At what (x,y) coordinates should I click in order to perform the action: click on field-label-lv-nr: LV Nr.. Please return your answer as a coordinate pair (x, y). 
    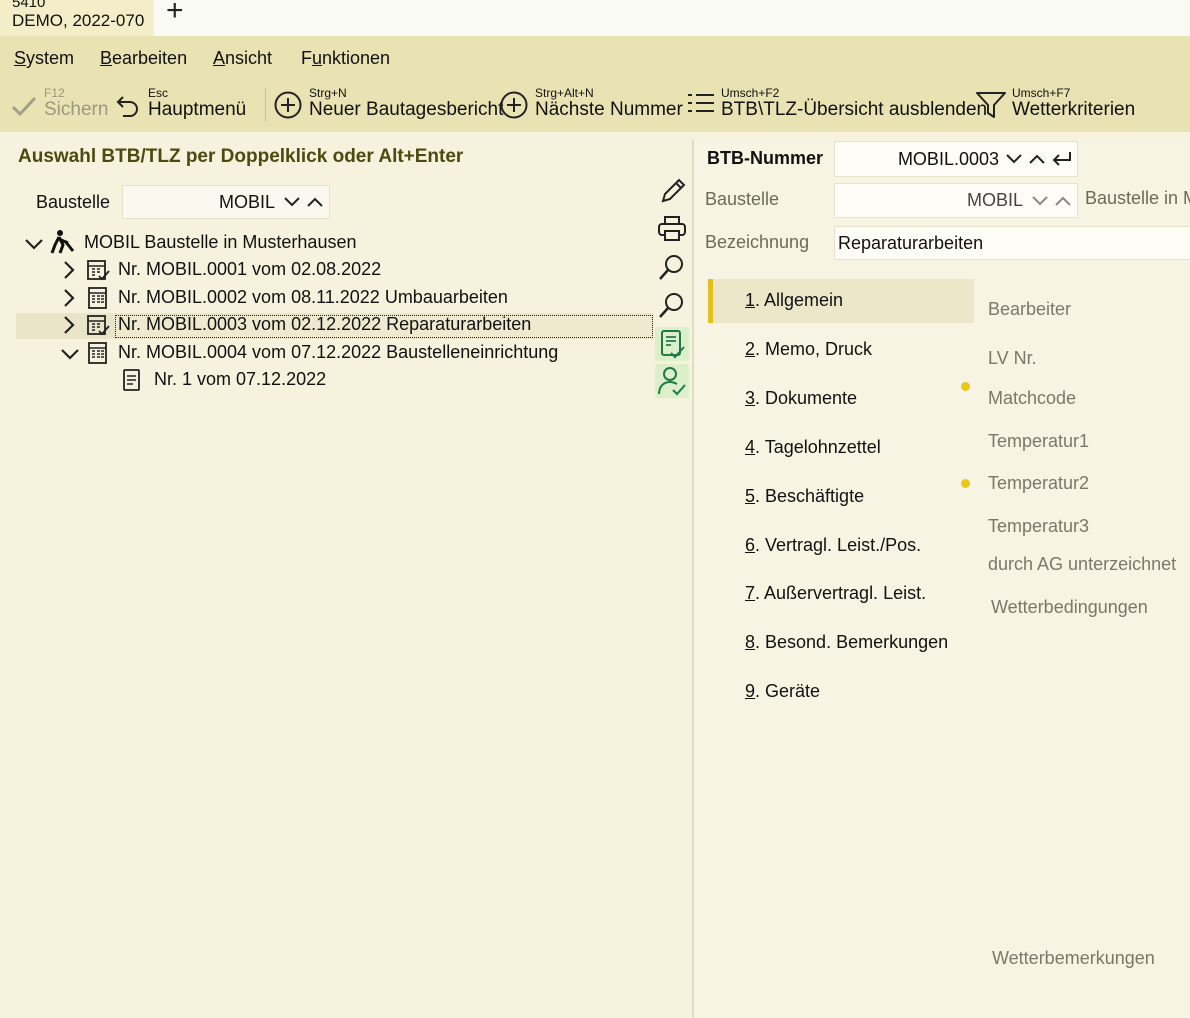
    Looking at the image, I should click on (1012, 358).